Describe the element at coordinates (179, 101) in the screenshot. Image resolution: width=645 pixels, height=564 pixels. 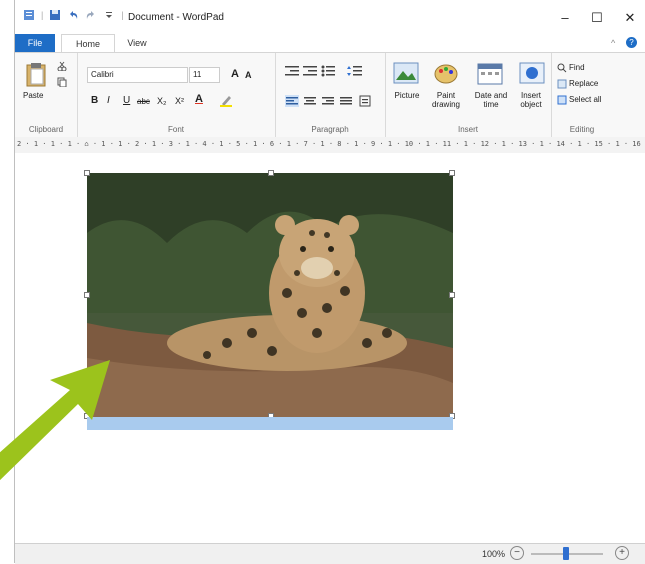
I see `superscript-button: X²` at that location.